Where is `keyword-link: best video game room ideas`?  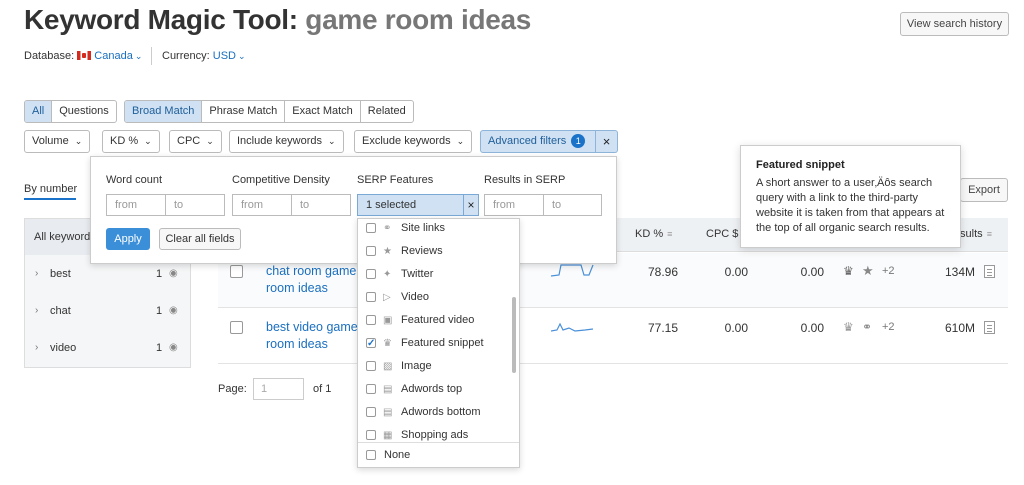
keyword-link: best video game room ideas is located at coordinates (313, 336).